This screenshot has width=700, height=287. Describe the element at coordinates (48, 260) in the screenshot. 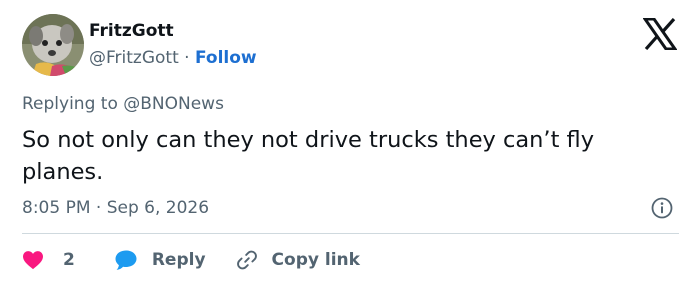

I see `like-button: 2` at that location.